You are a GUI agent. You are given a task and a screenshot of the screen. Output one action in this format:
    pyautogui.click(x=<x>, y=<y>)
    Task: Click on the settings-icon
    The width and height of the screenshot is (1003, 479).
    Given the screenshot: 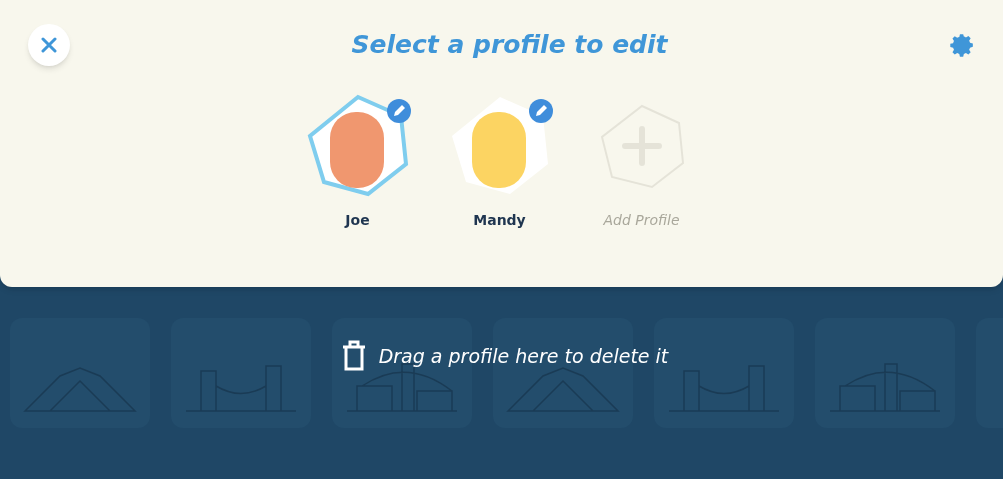 What is the action you would take?
    pyautogui.click(x=962, y=45)
    